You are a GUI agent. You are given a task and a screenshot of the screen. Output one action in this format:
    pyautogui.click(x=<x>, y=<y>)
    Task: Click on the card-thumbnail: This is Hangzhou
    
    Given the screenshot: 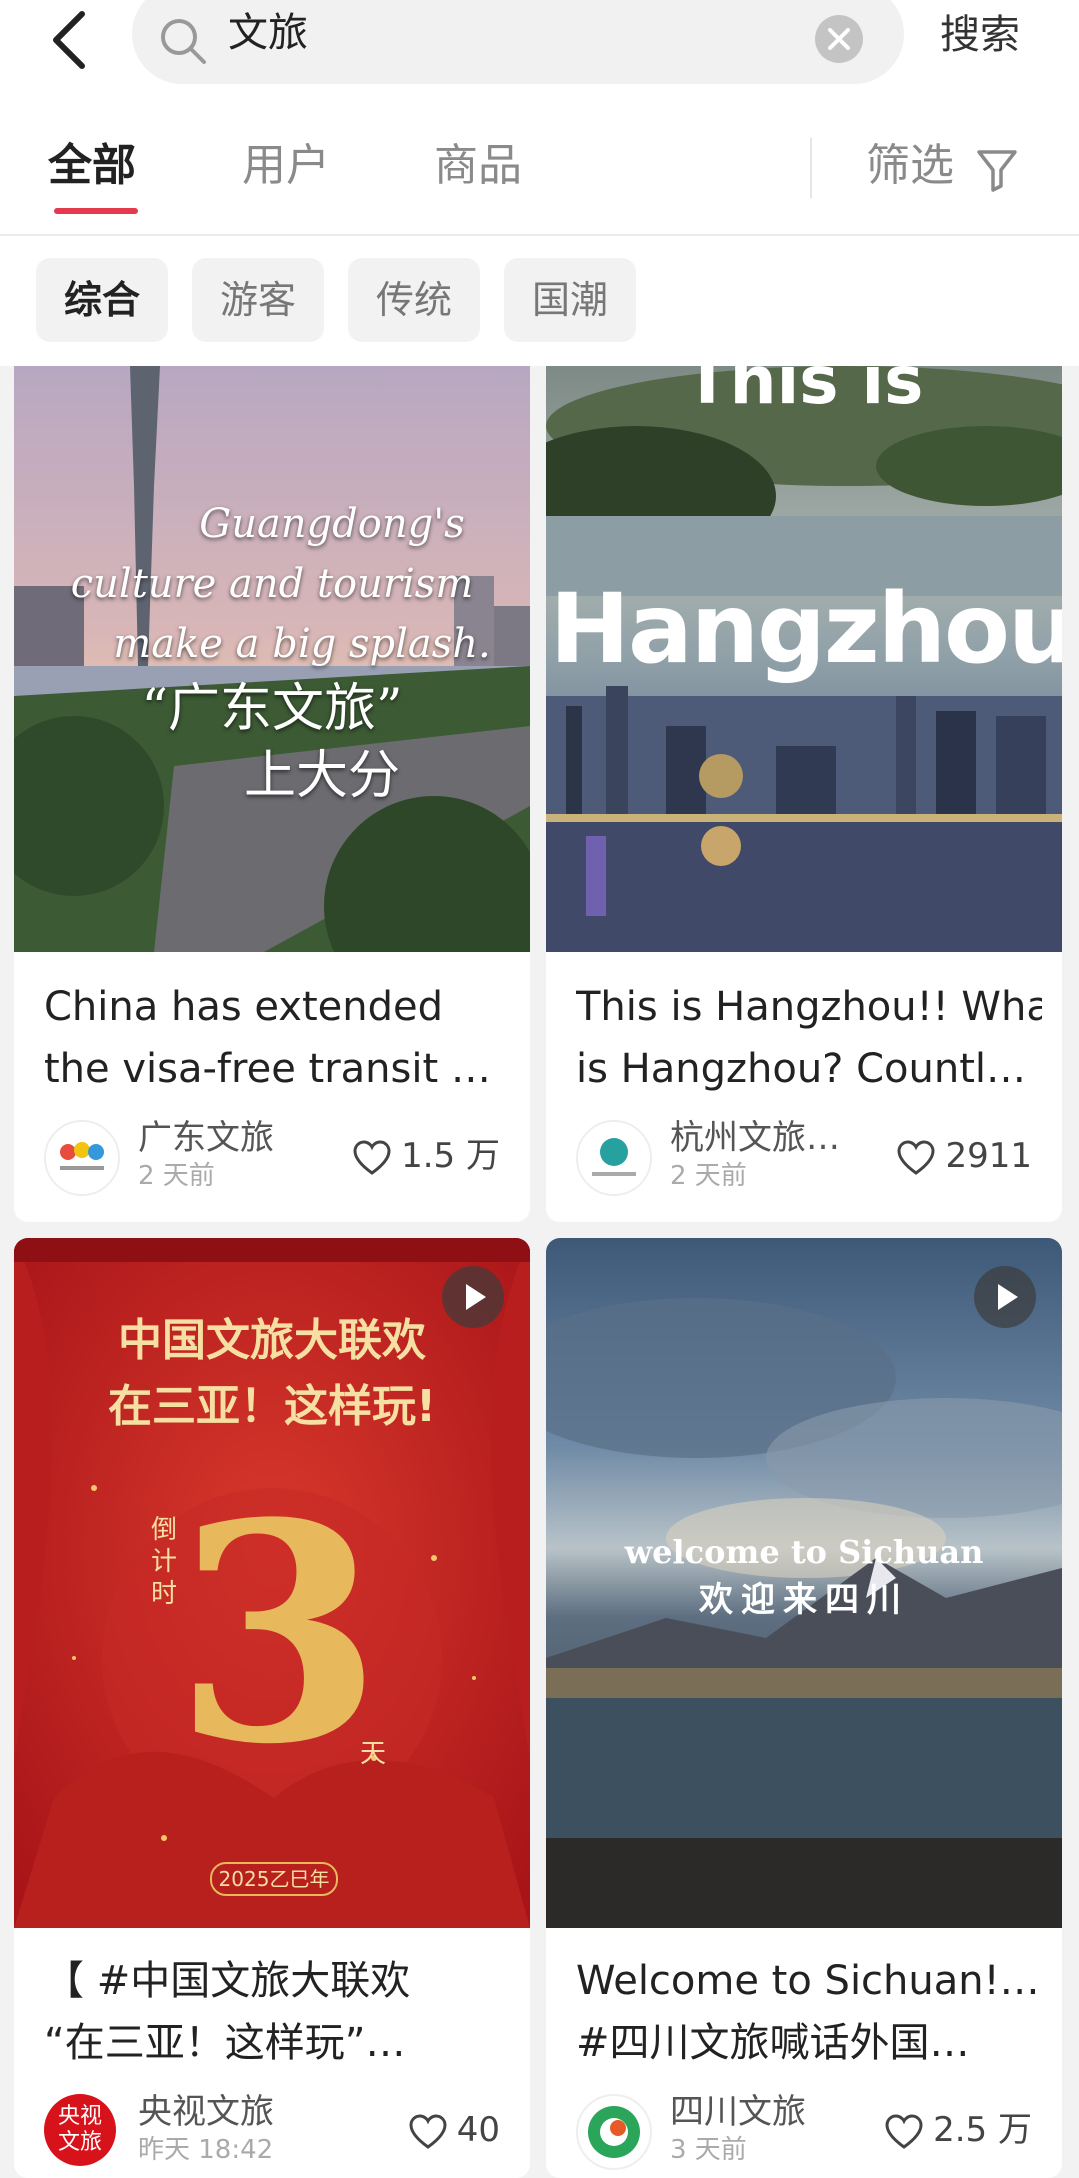 What is the action you would take?
    pyautogui.click(x=804, y=659)
    